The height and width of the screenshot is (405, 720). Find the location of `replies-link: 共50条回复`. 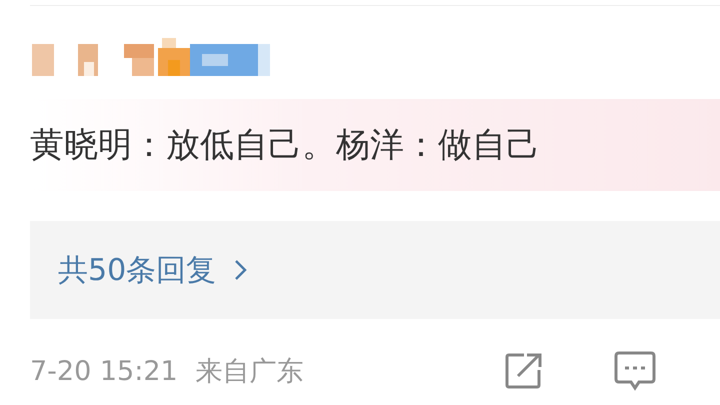

replies-link: 共50条回复 is located at coordinates (153, 270).